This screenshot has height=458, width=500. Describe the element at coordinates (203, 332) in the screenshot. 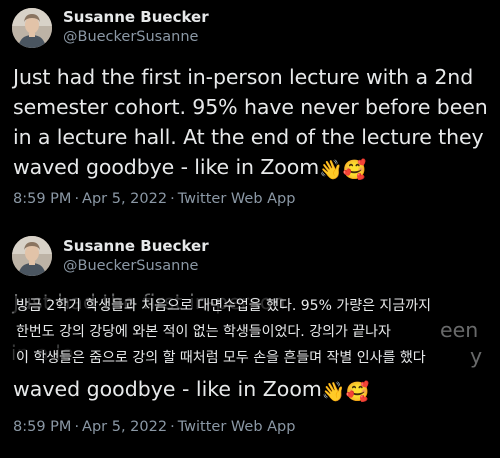

I see `translation-line: 한번도 강의 강당에 와본 적이 없는 학생들이었다. 강의가 끝나자` at that location.